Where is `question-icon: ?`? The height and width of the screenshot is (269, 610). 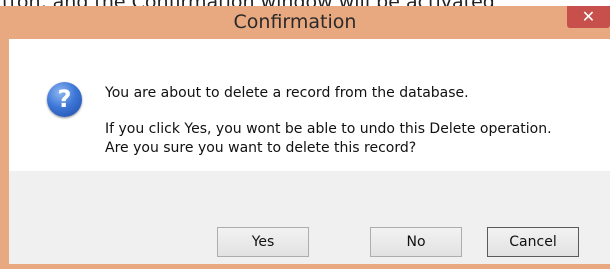 question-icon: ? is located at coordinates (64, 99).